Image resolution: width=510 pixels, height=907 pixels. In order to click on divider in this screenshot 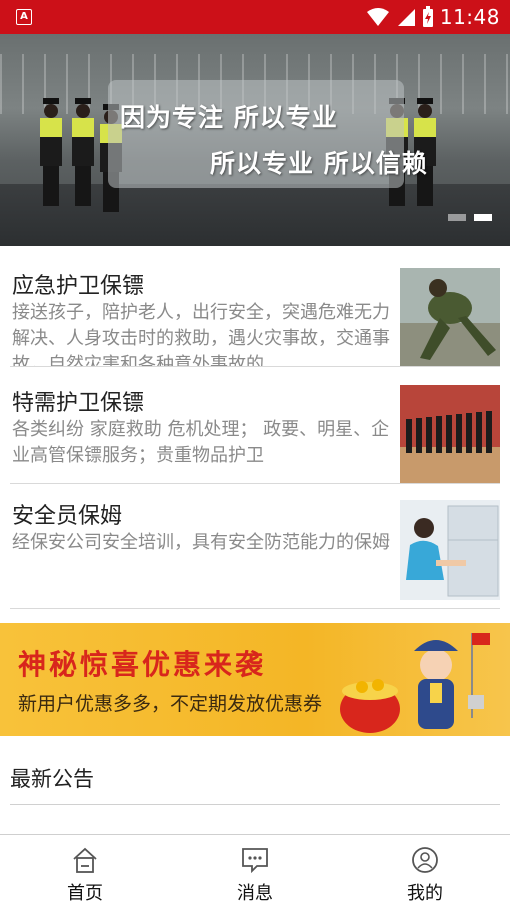, I will do `click(255, 804)`.